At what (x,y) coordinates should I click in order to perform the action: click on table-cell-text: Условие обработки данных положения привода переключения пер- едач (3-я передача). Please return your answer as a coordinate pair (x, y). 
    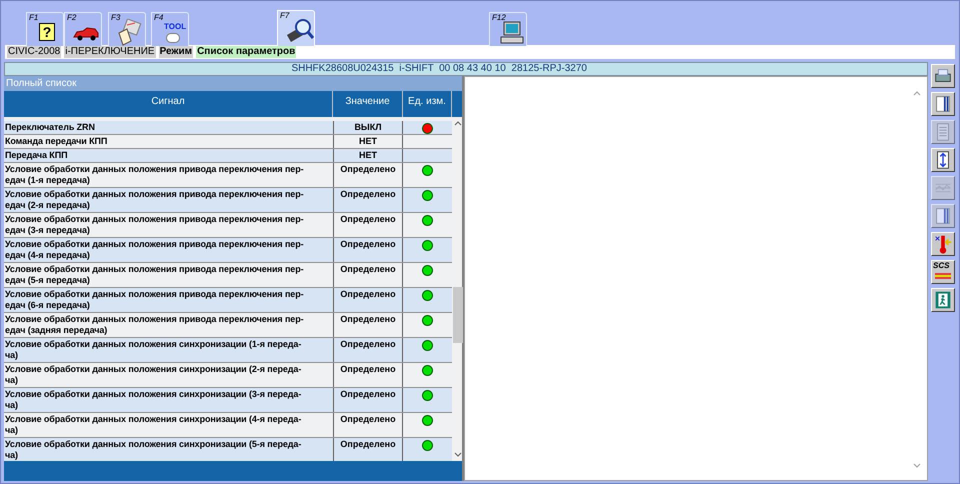
    Looking at the image, I should click on (154, 225).